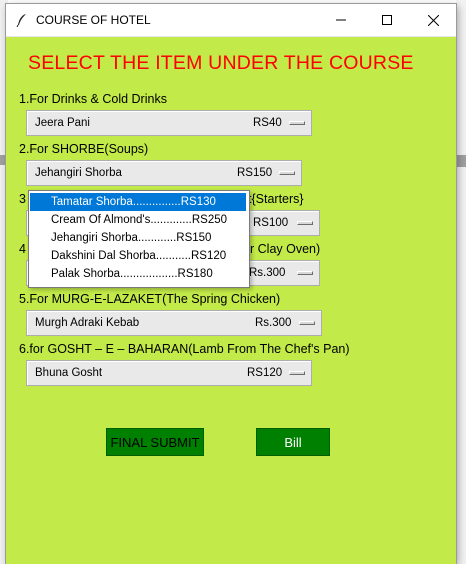 The image size is (466, 564). I want to click on final-submit-button: FINAL SUBMIT, so click(155, 442).